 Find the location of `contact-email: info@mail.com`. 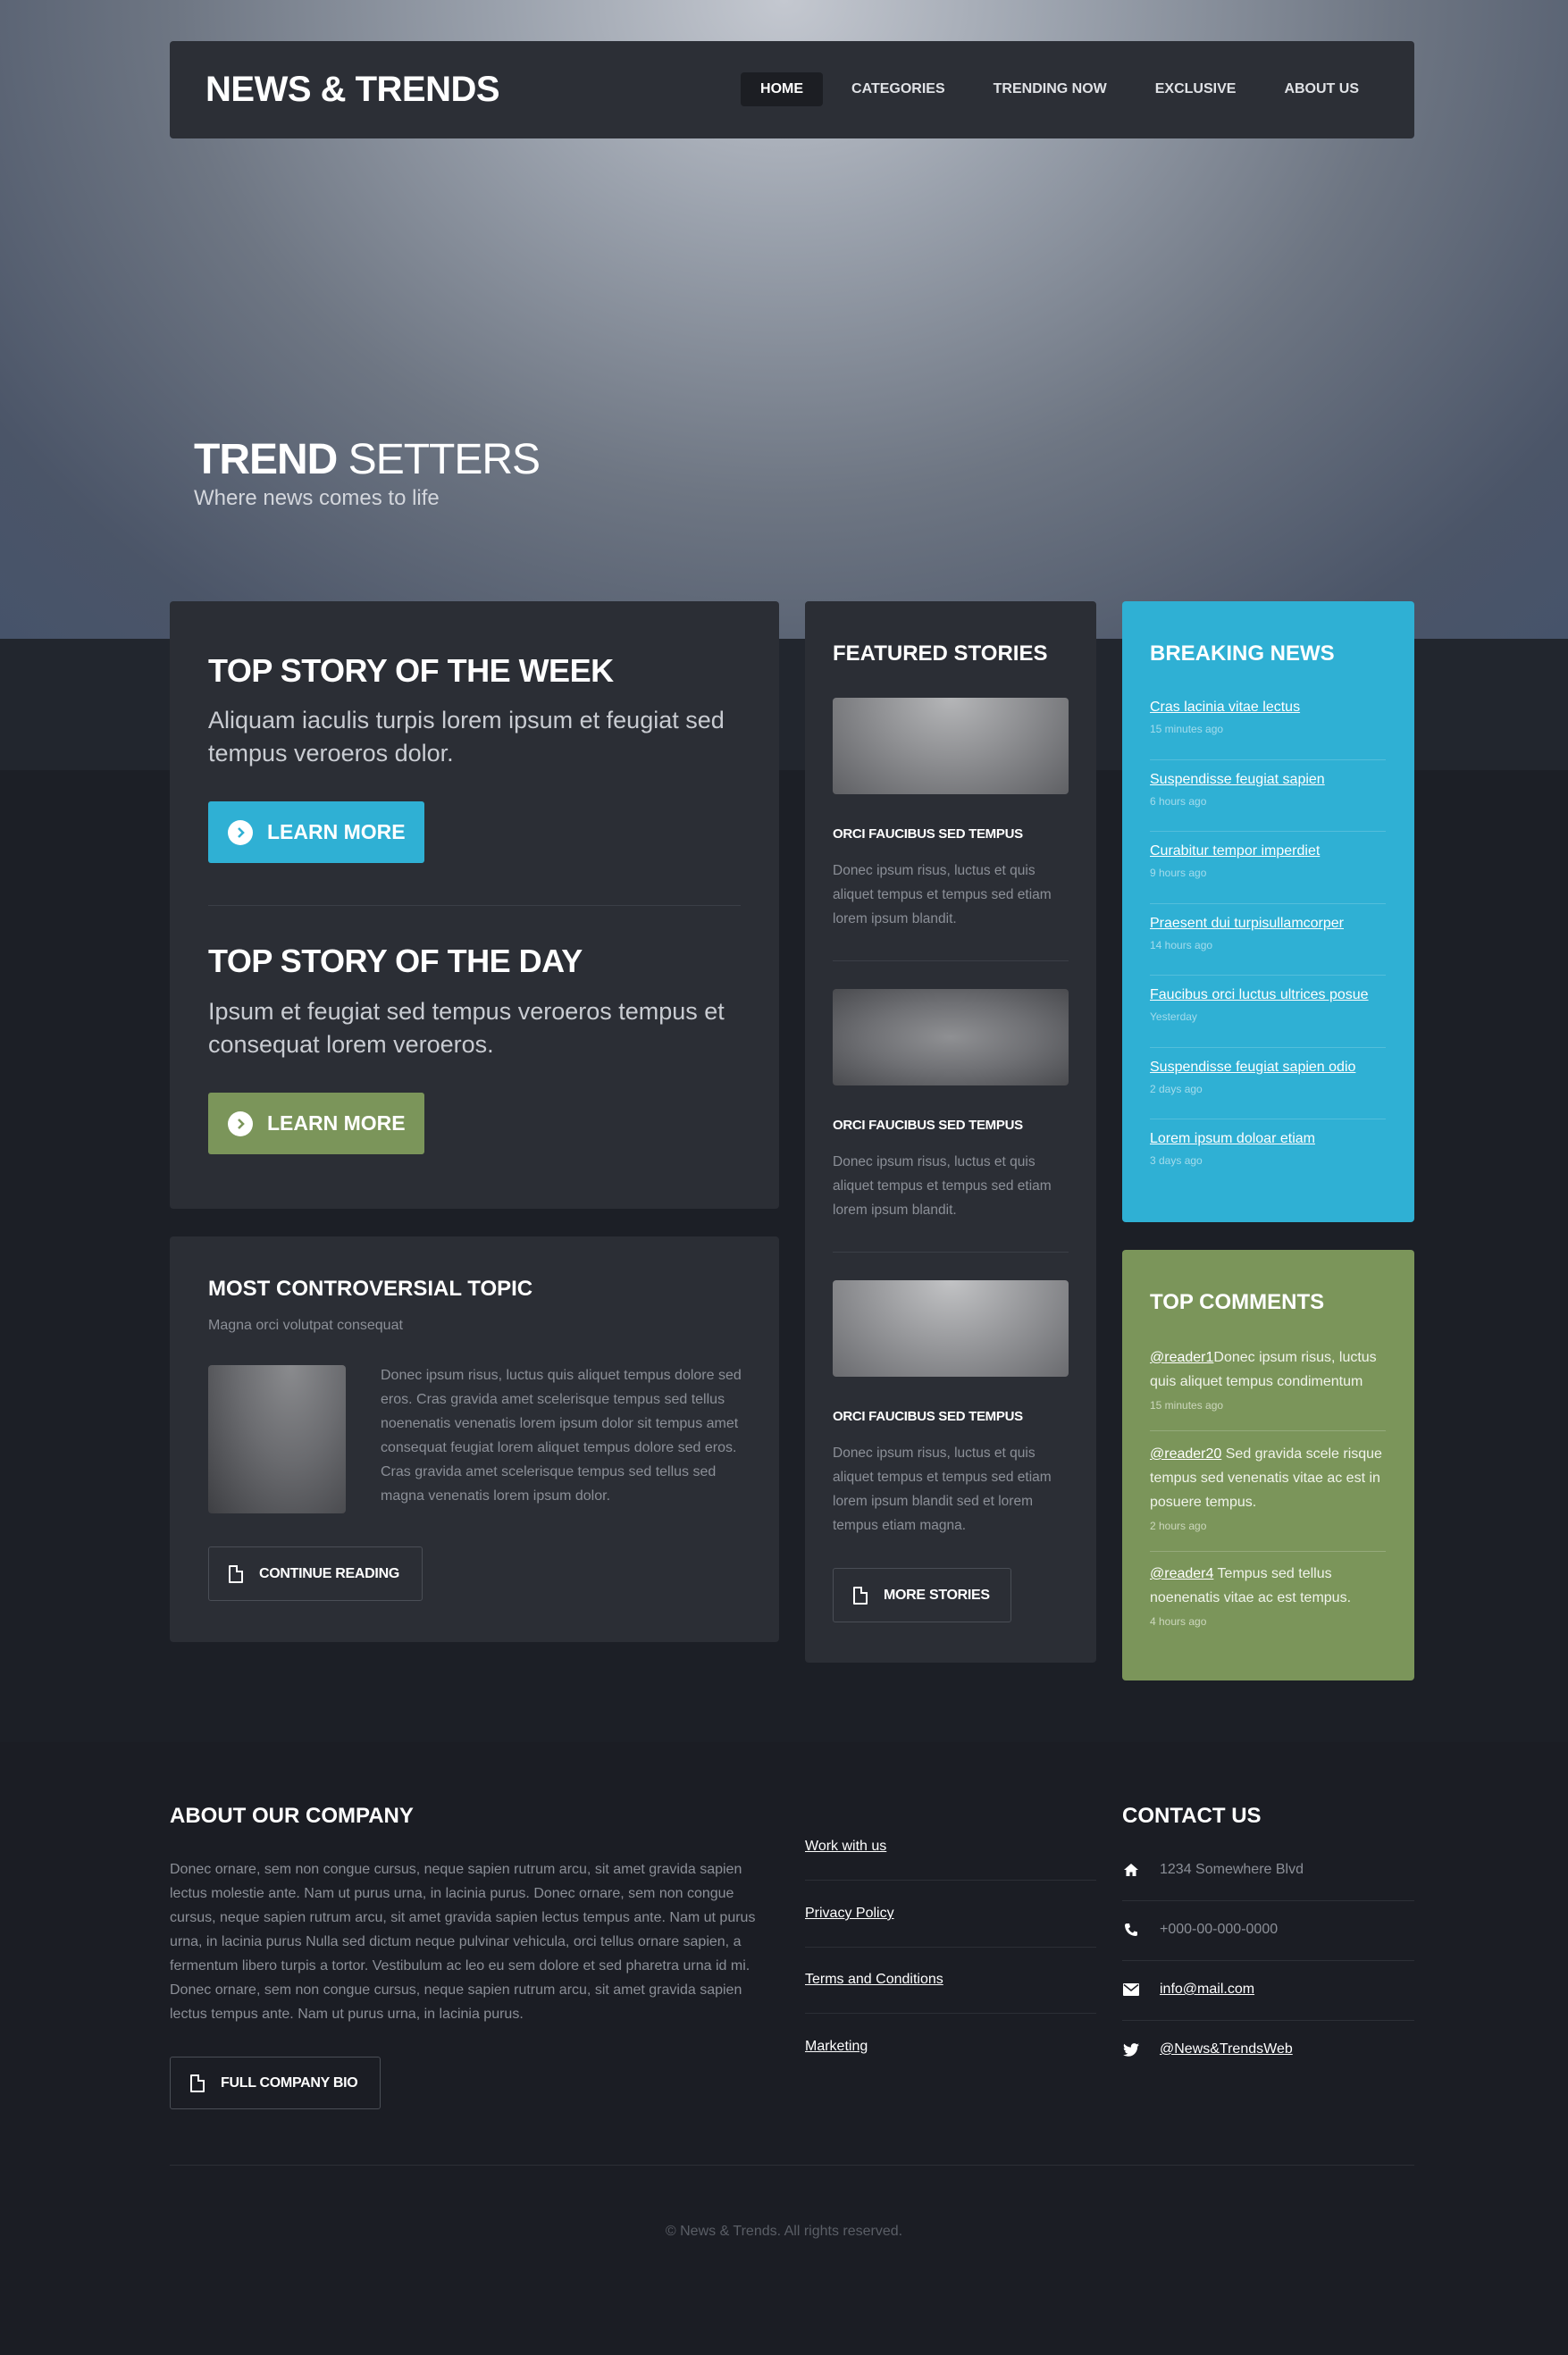

contact-email: info@mail.com is located at coordinates (1188, 1990).